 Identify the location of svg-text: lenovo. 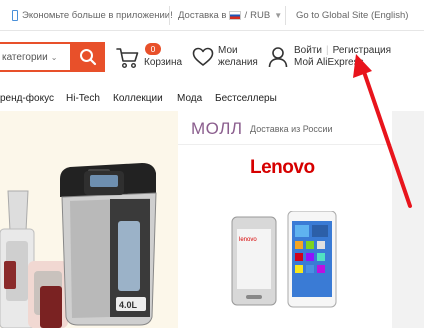
(248, 240).